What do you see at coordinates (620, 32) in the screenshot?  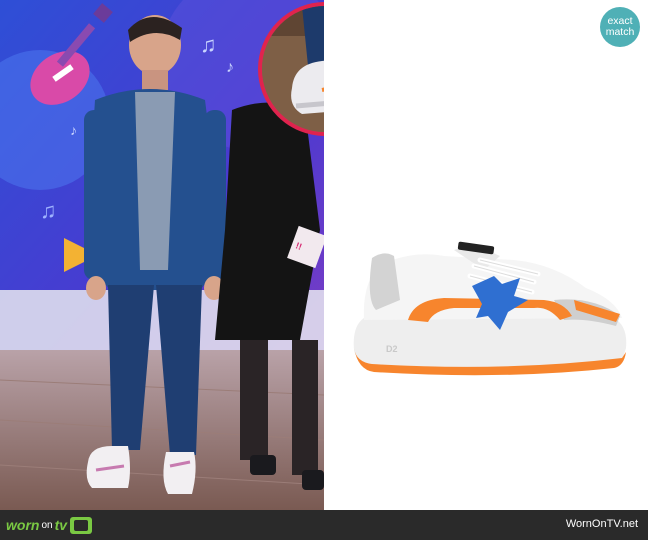 I see `badge-line-2: match` at bounding box center [620, 32].